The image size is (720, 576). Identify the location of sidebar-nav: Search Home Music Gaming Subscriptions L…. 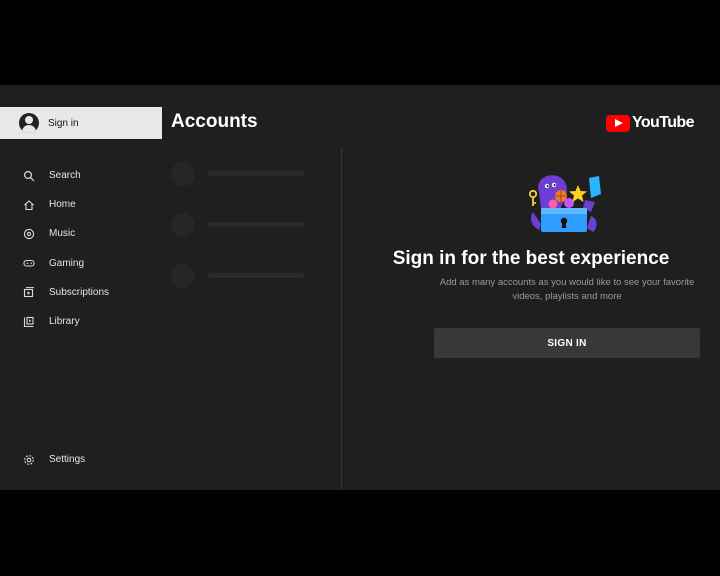
(81, 248).